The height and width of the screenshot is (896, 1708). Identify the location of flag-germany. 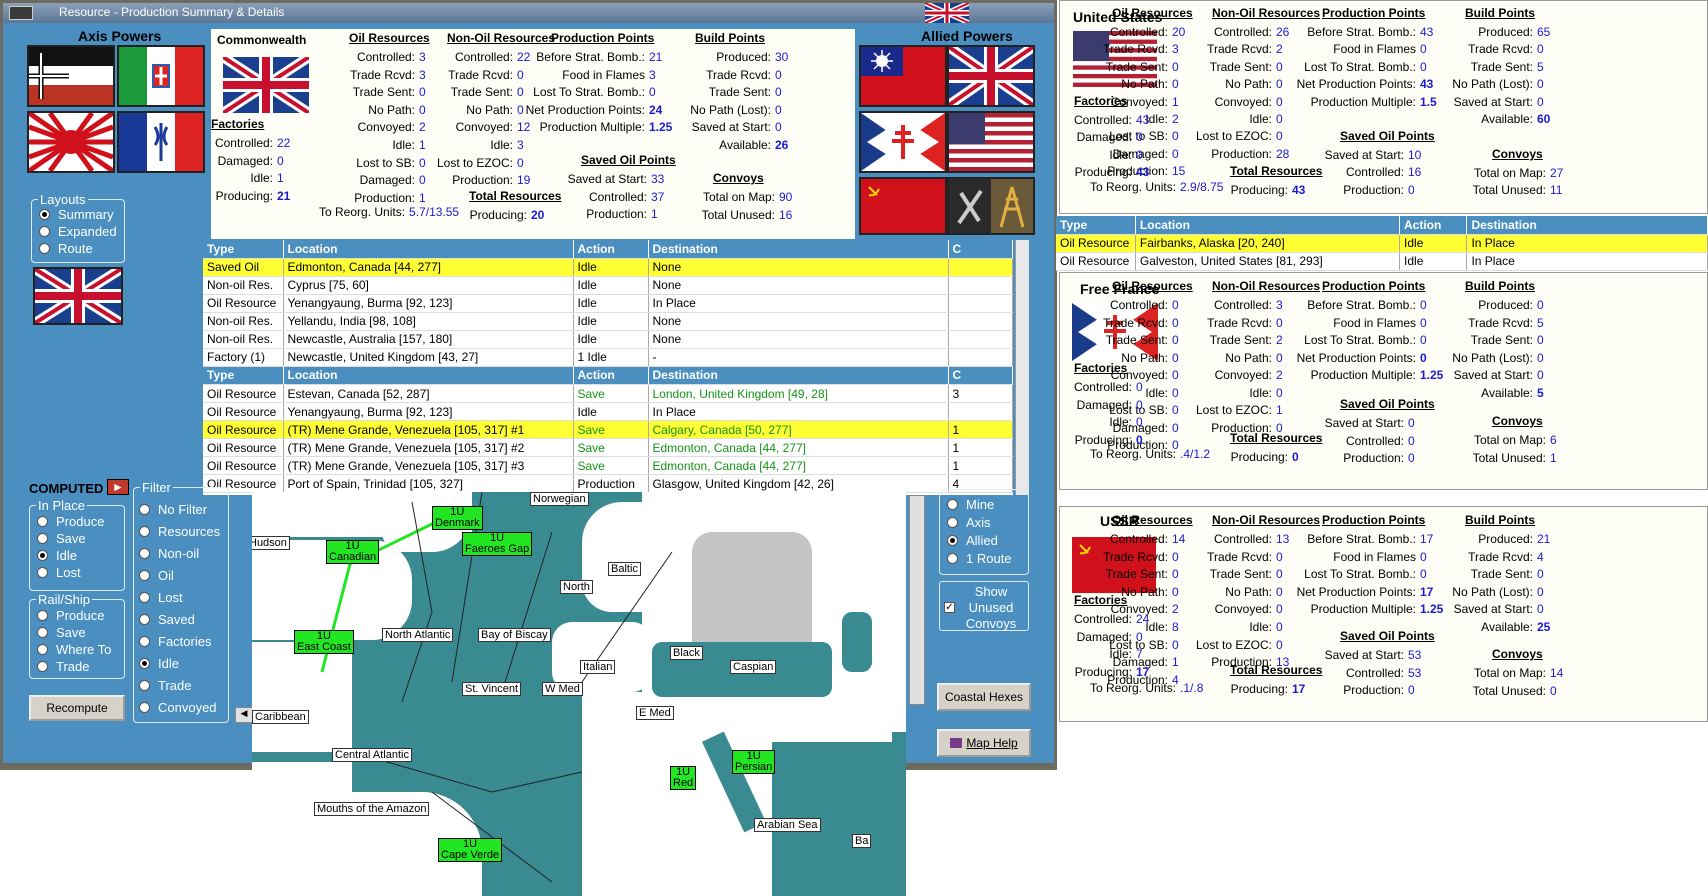
(71, 76).